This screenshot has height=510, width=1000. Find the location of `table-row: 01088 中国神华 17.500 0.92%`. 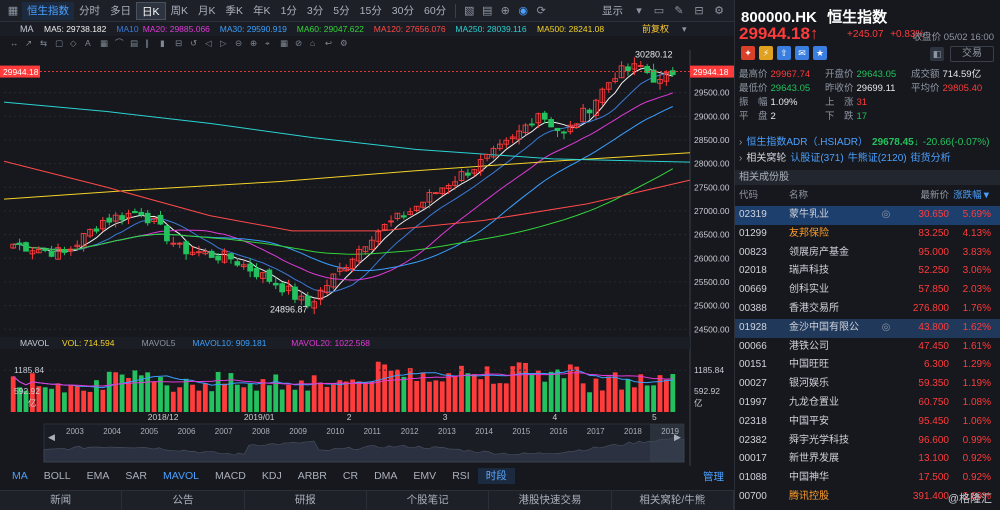

table-row: 01088 中国神华 17.500 0.92% is located at coordinates (867, 478).